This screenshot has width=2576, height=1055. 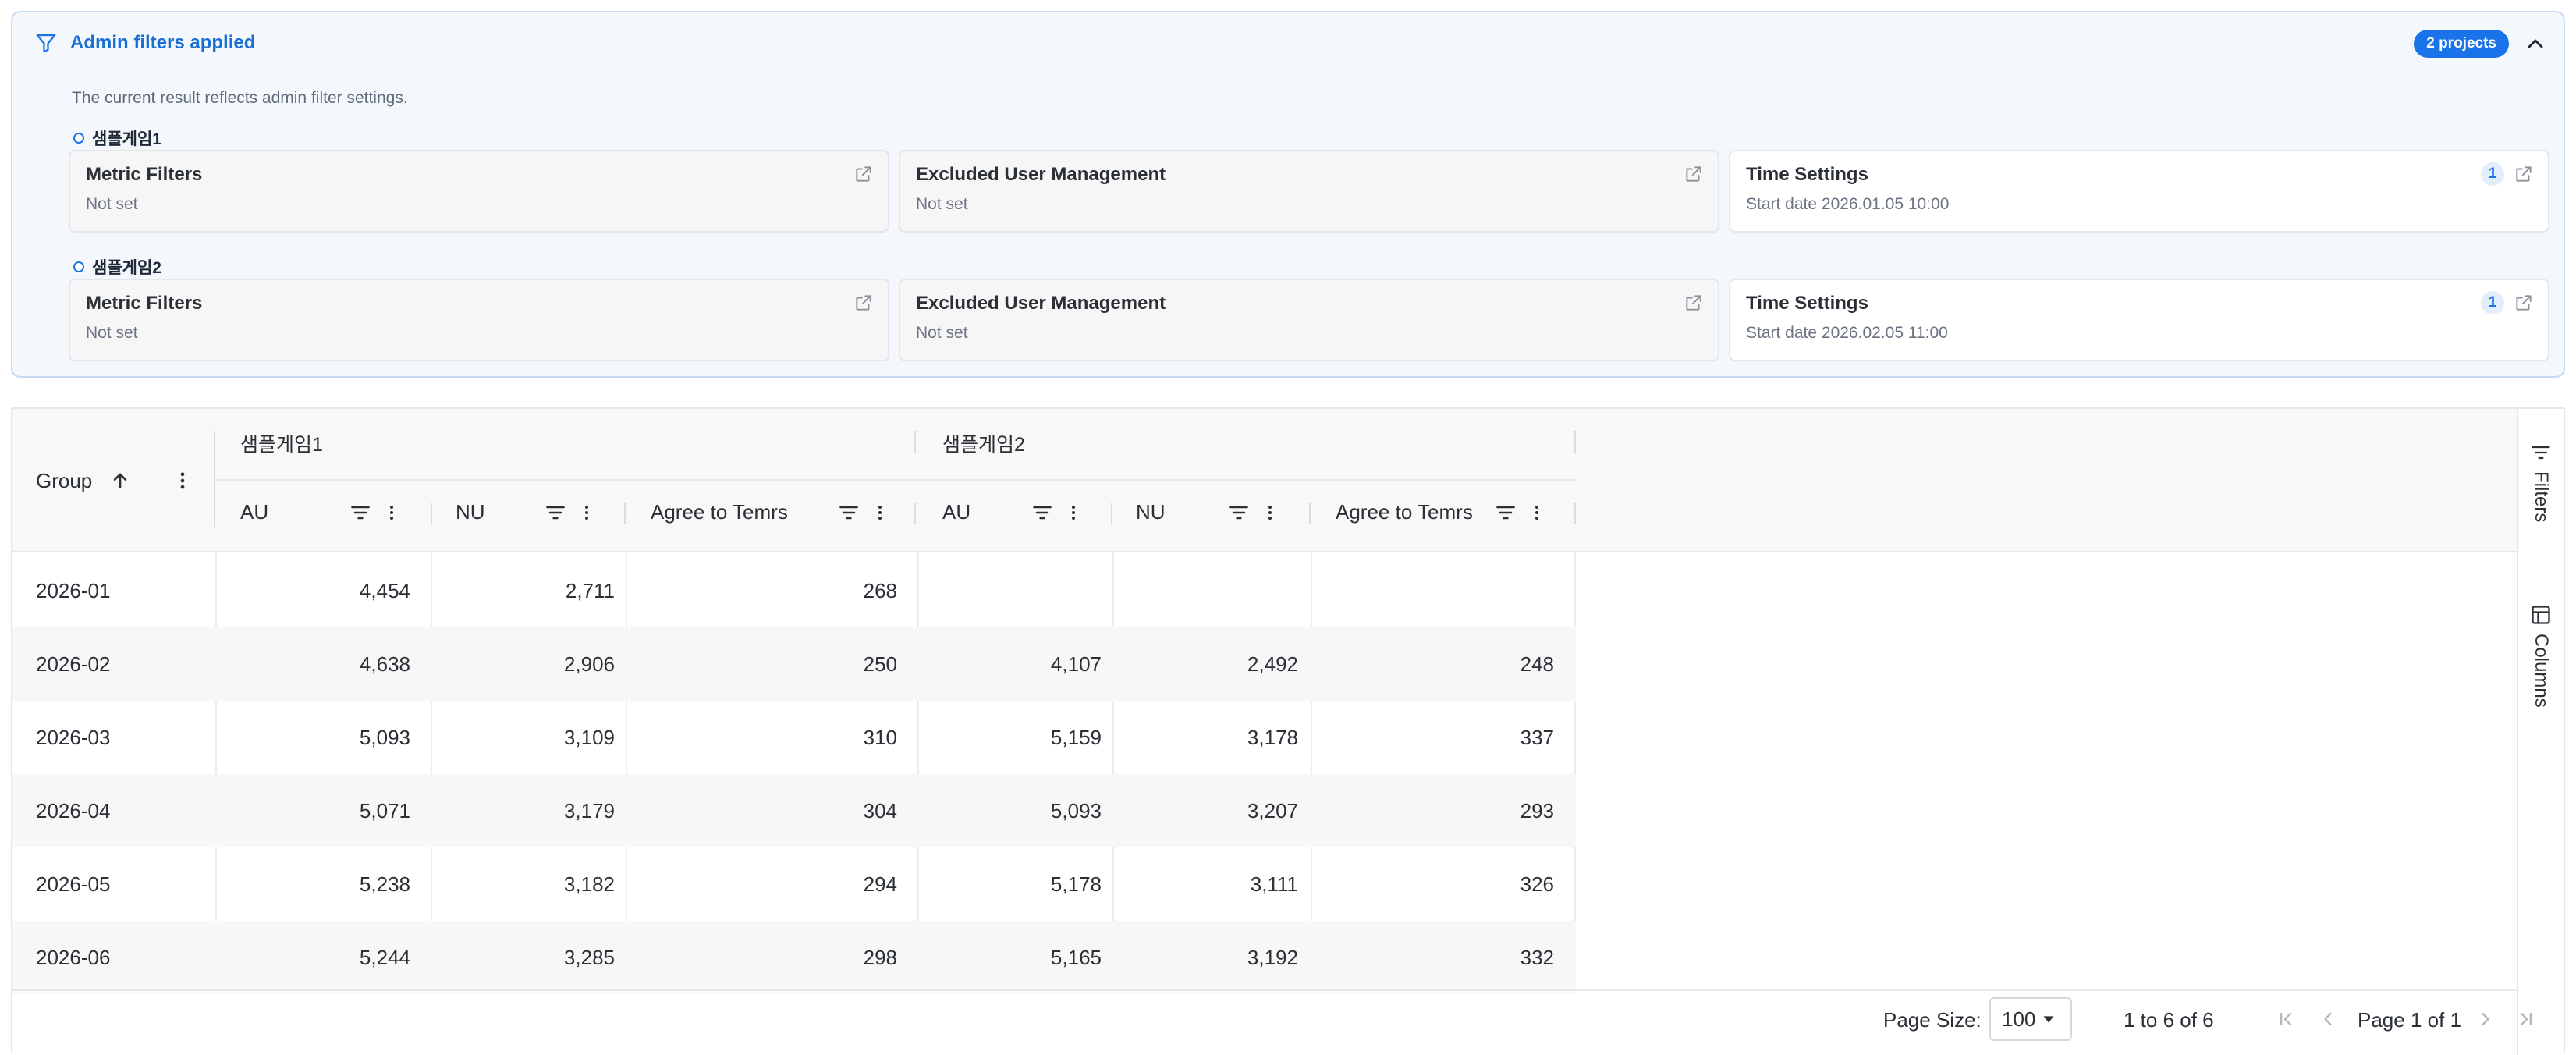 I want to click on table-row: 2026-01 4,454 2,711 268, so click(x=794, y=590).